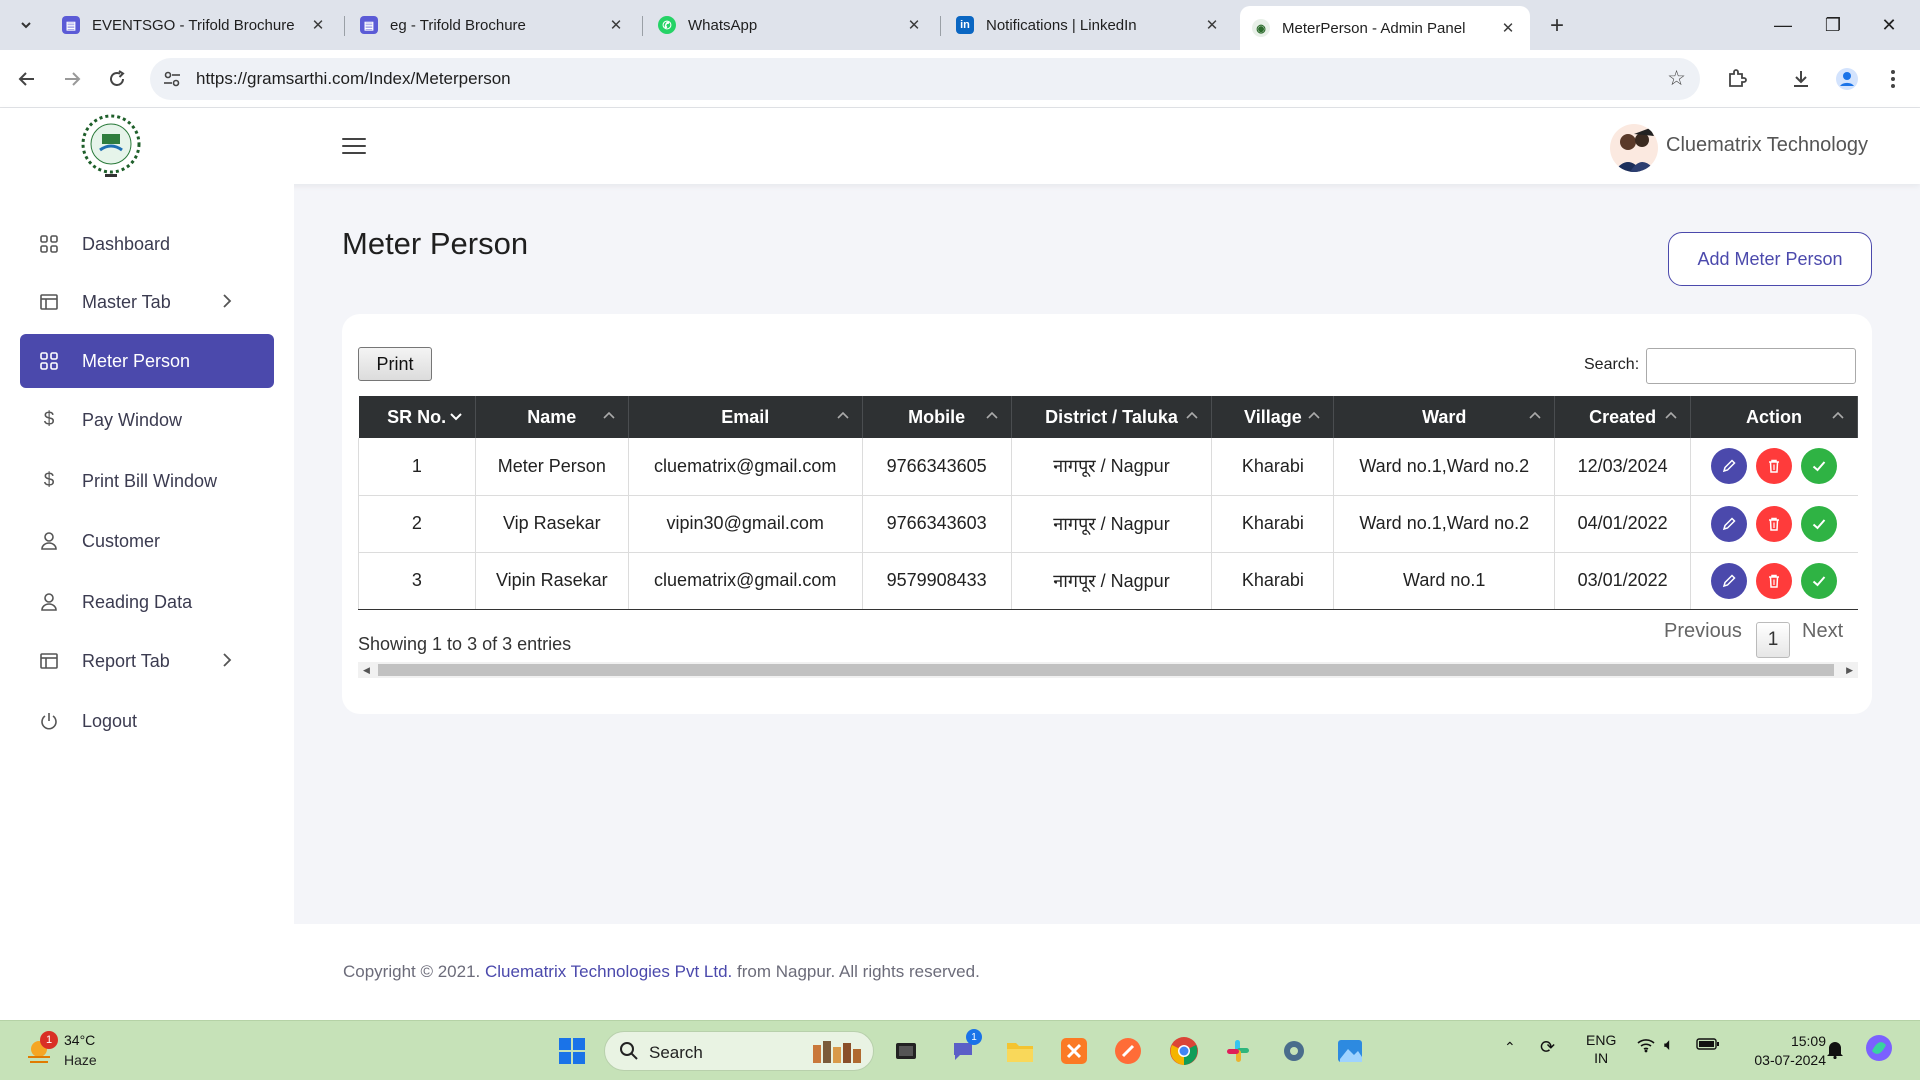 Image resolution: width=1920 pixels, height=1080 pixels. What do you see at coordinates (195, 25) in the screenshot?
I see `browser-tab-eventsgo: ▤ EVENTSGO - Trifold Brochure ✕` at bounding box center [195, 25].